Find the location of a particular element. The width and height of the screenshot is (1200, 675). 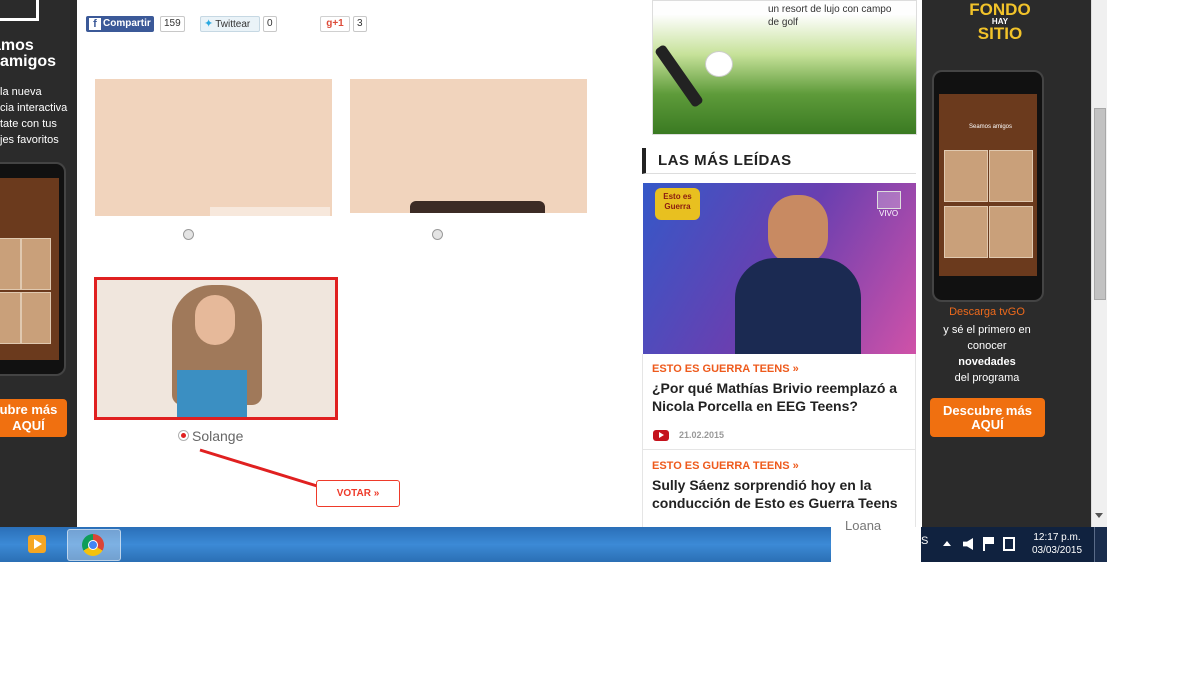

show-desktop-button is located at coordinates (1100, 544).